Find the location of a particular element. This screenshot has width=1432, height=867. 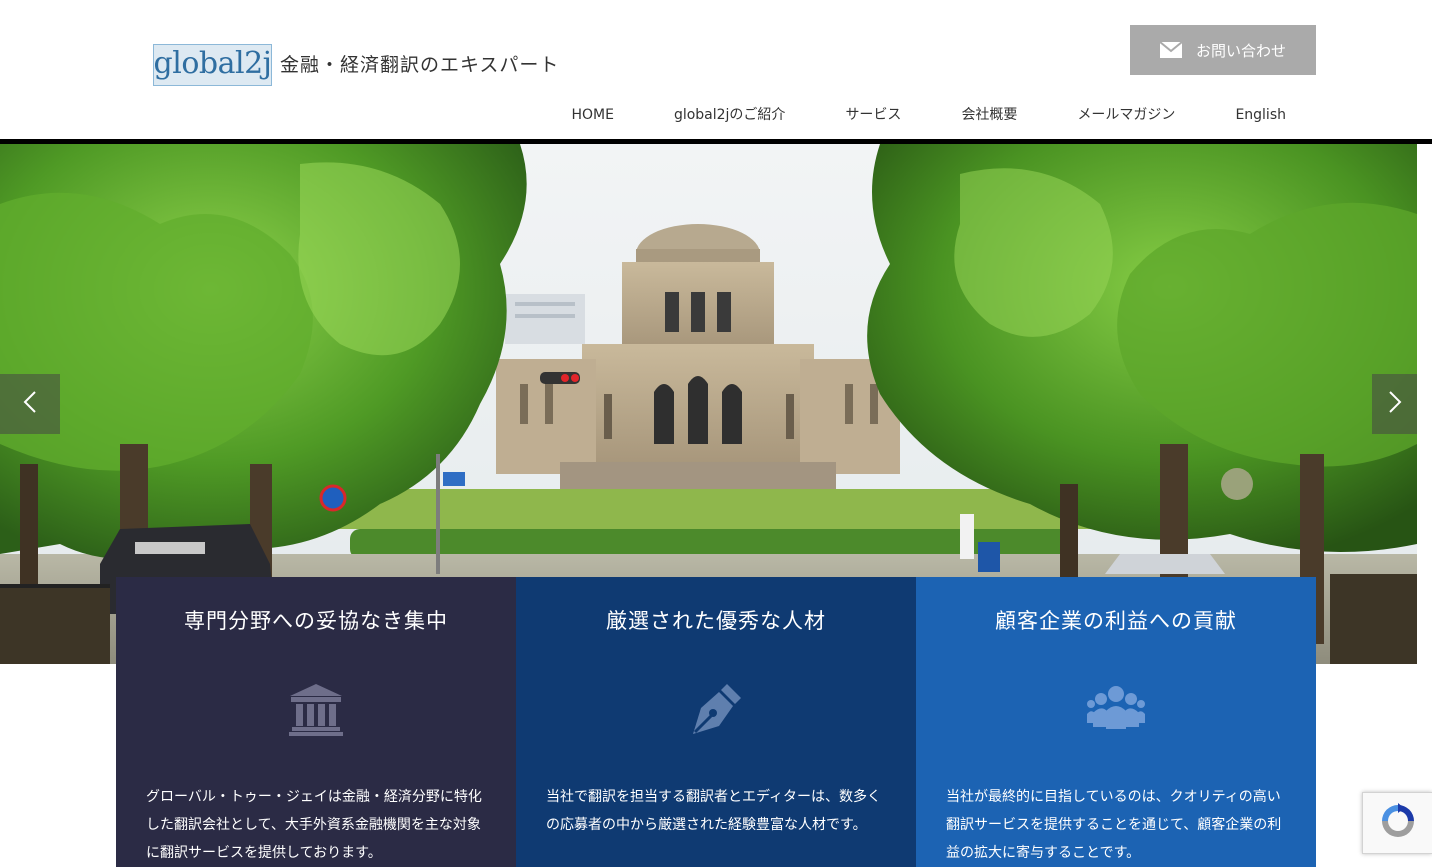

slider-next-button is located at coordinates (1394, 404).